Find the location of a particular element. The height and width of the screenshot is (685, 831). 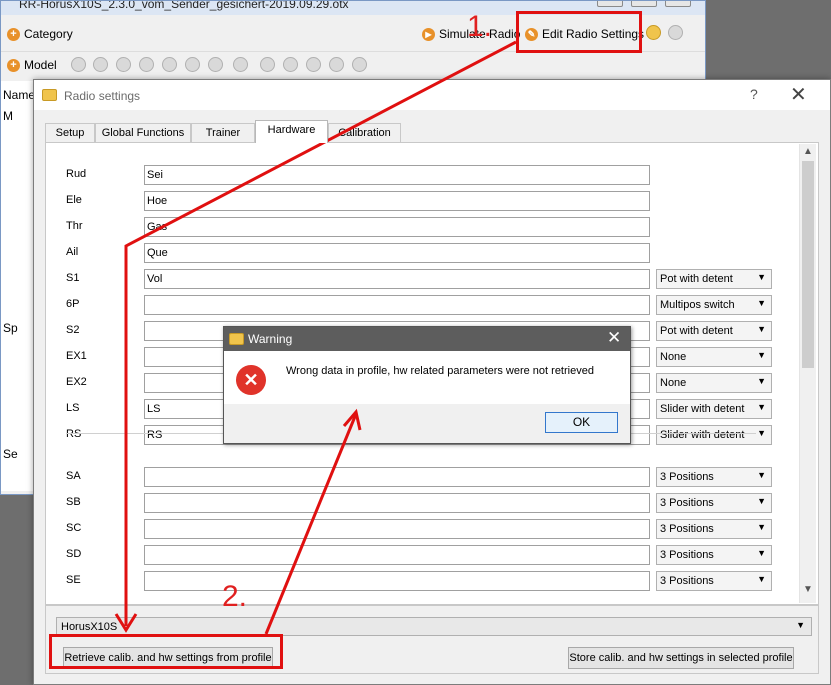

new-document-icon is located at coordinates (267, 64).